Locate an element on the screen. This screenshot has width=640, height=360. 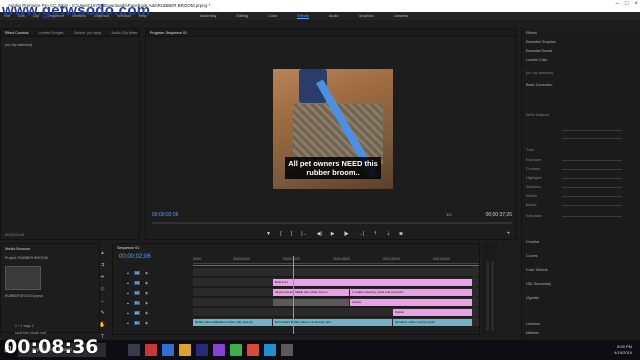
go-to-in-icon: |← is located at coordinates (304, 234).